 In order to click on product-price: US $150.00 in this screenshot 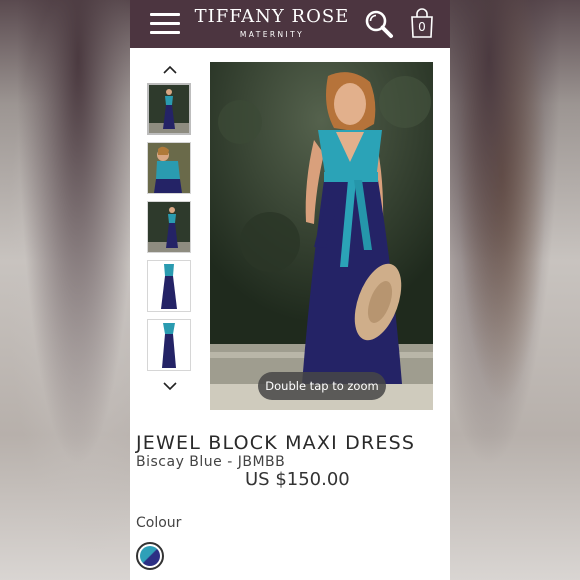, I will do `click(297, 479)`.